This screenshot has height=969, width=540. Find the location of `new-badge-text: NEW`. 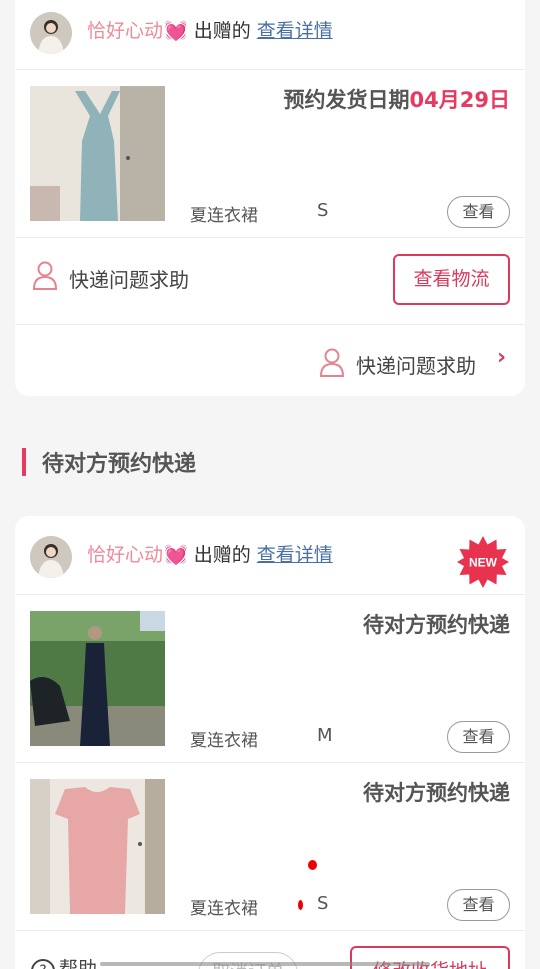

new-badge-text: NEW is located at coordinates (483, 563).